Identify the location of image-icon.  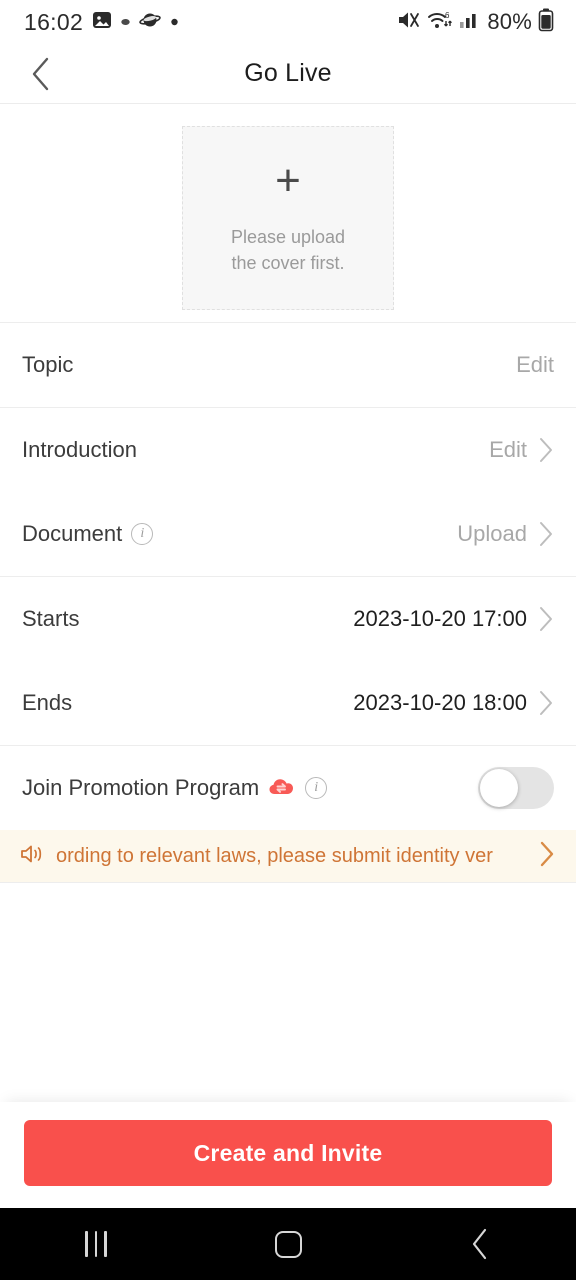
(102, 22).